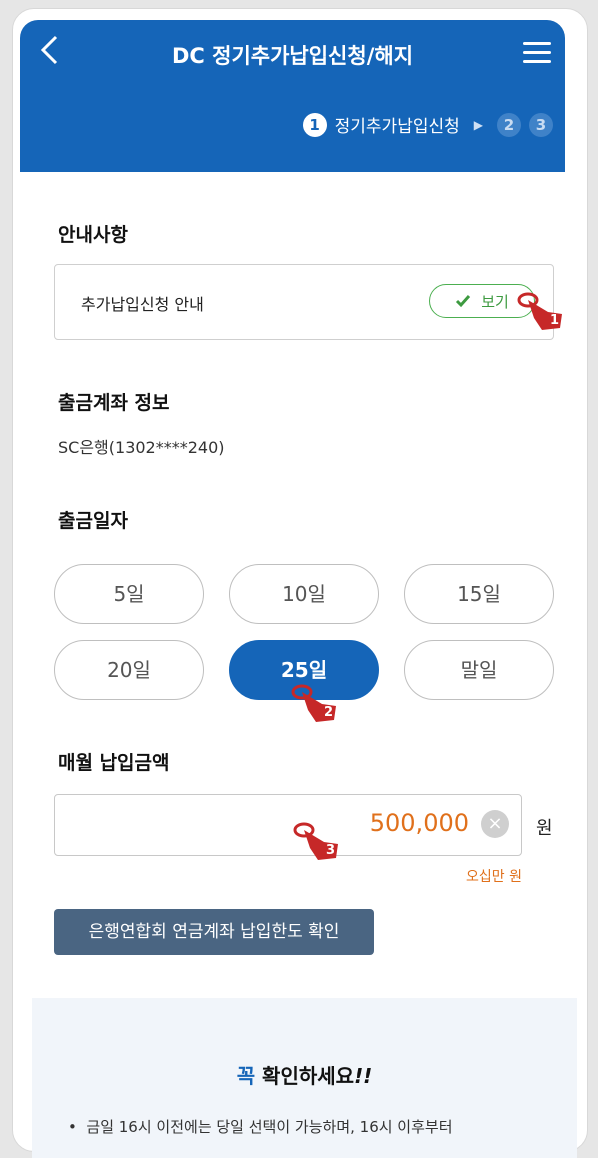  What do you see at coordinates (304, 594) in the screenshot?
I see `date-option-10: 10일` at bounding box center [304, 594].